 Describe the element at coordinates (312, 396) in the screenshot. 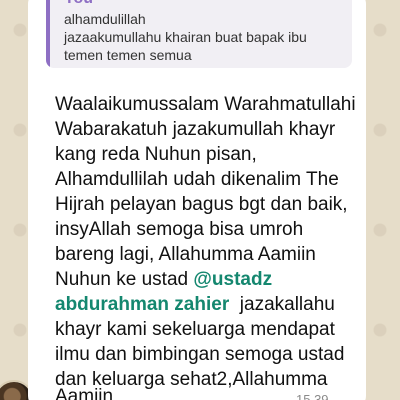

I see `message-timestamp: 15.39` at that location.